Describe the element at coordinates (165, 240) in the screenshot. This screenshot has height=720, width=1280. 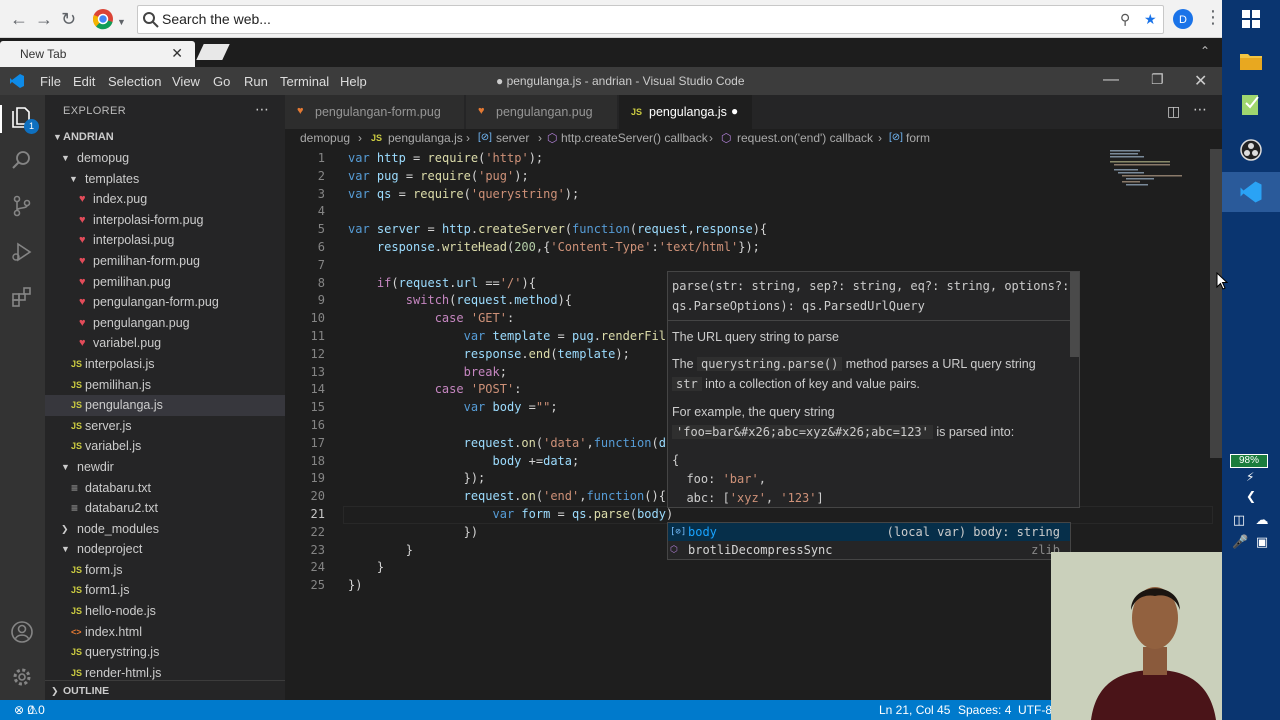
I see `tree-item: ♥ interpolasi.pug` at that location.